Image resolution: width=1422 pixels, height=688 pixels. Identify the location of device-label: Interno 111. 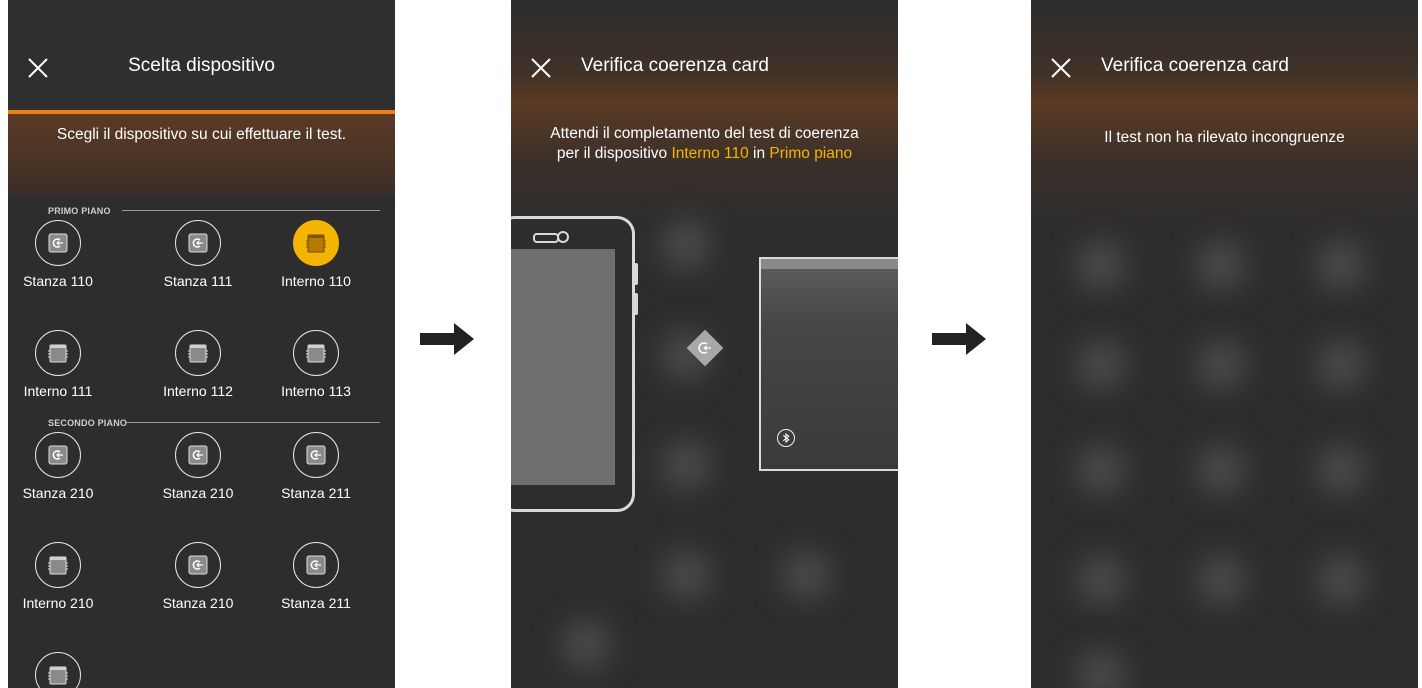
(58, 391).